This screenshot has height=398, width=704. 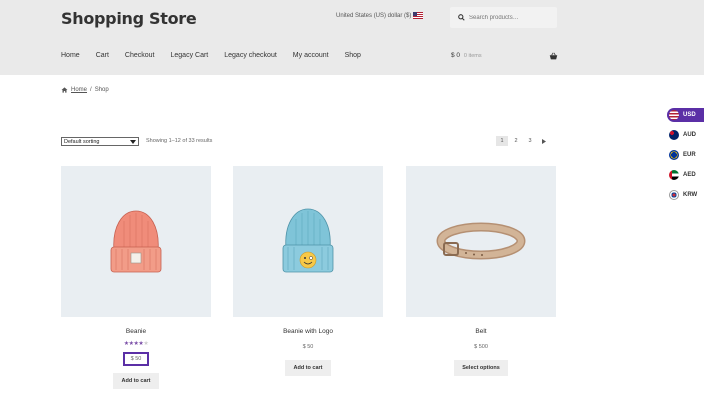 What do you see at coordinates (179, 141) in the screenshot?
I see `result-count: Showing 1–12 of 33 results` at bounding box center [179, 141].